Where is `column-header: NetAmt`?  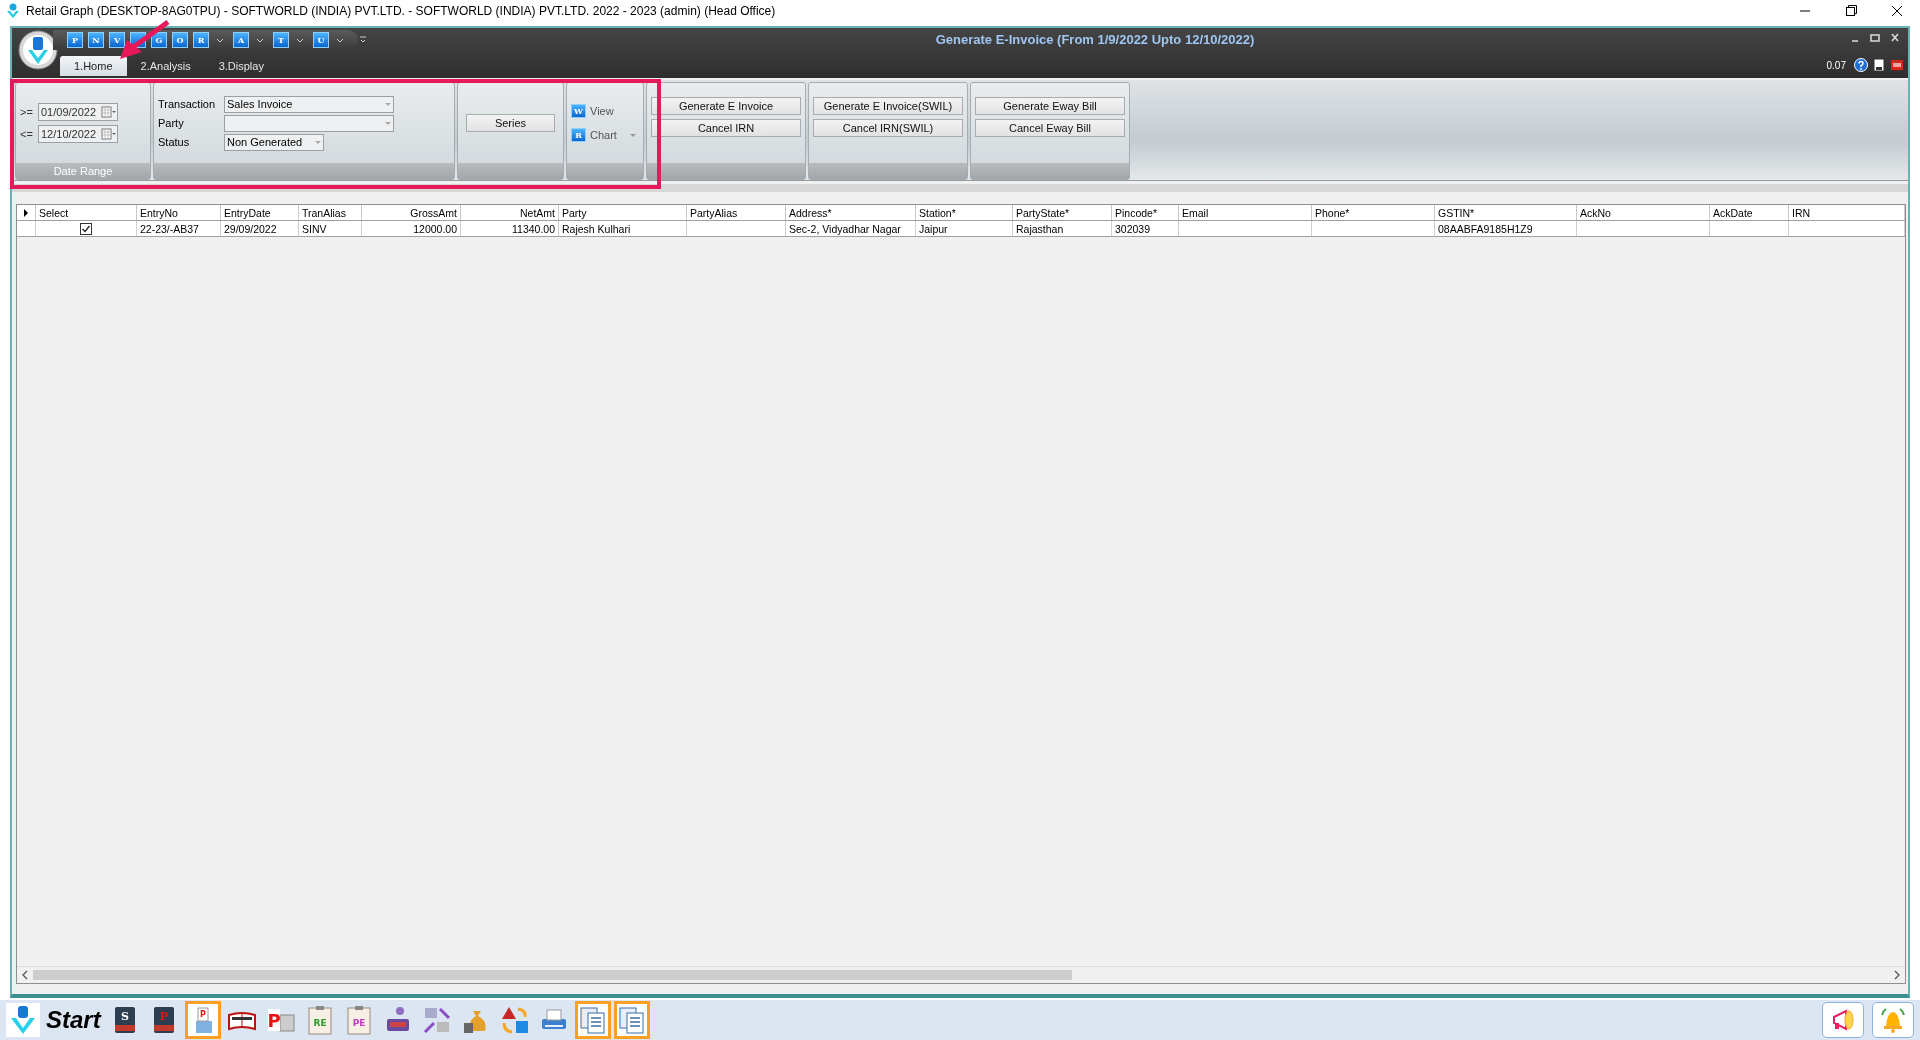
column-header: NetAmt is located at coordinates (510, 212).